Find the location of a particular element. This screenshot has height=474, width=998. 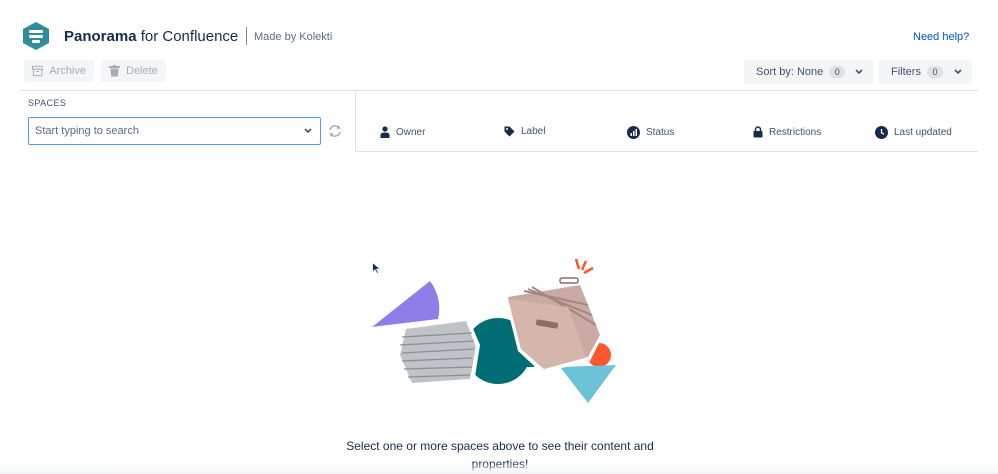

refresh-icon is located at coordinates (335, 131).